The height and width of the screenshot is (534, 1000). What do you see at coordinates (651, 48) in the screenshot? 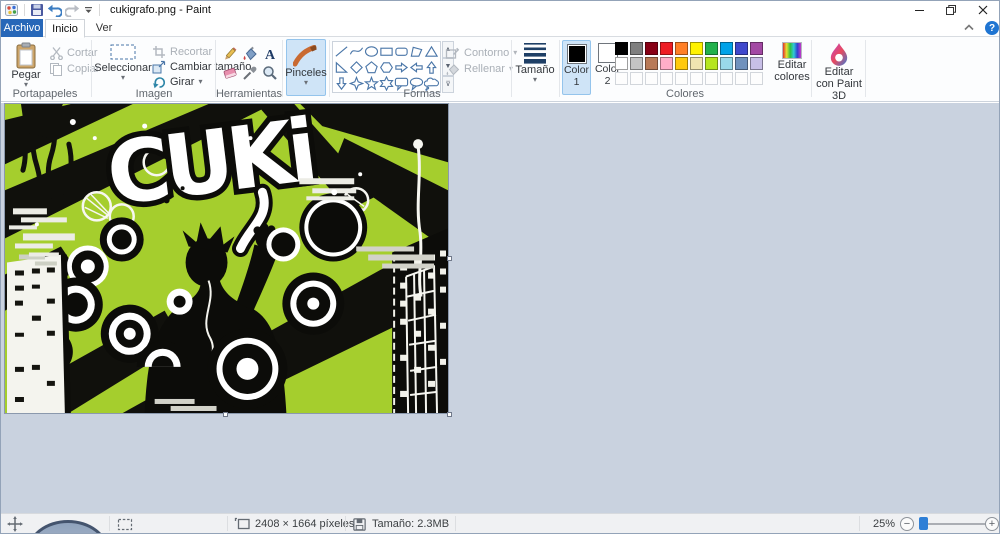
I see `palette-rojo-oscuro` at bounding box center [651, 48].